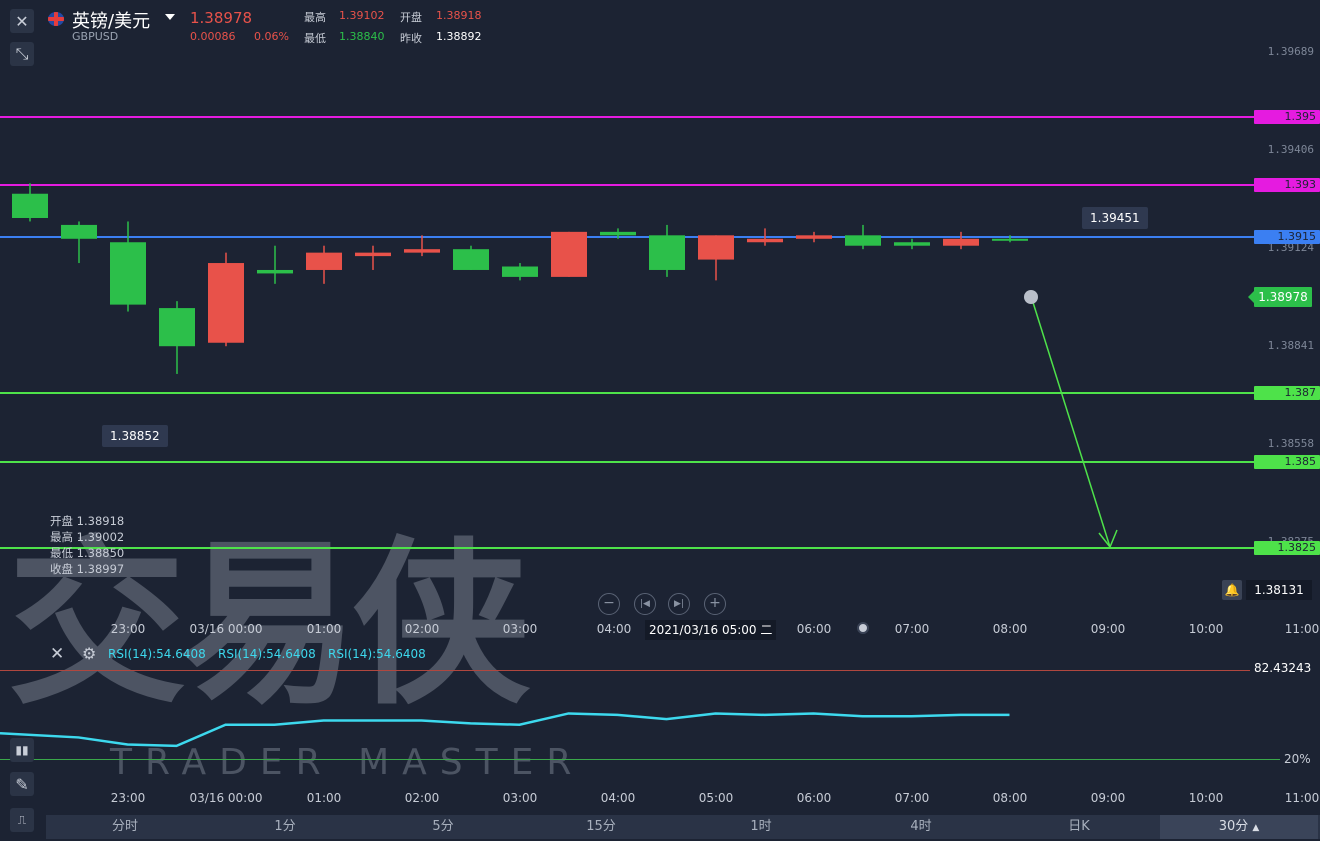 This screenshot has height=841, width=1320. I want to click on tab-30min-label: 30分, so click(1233, 826).